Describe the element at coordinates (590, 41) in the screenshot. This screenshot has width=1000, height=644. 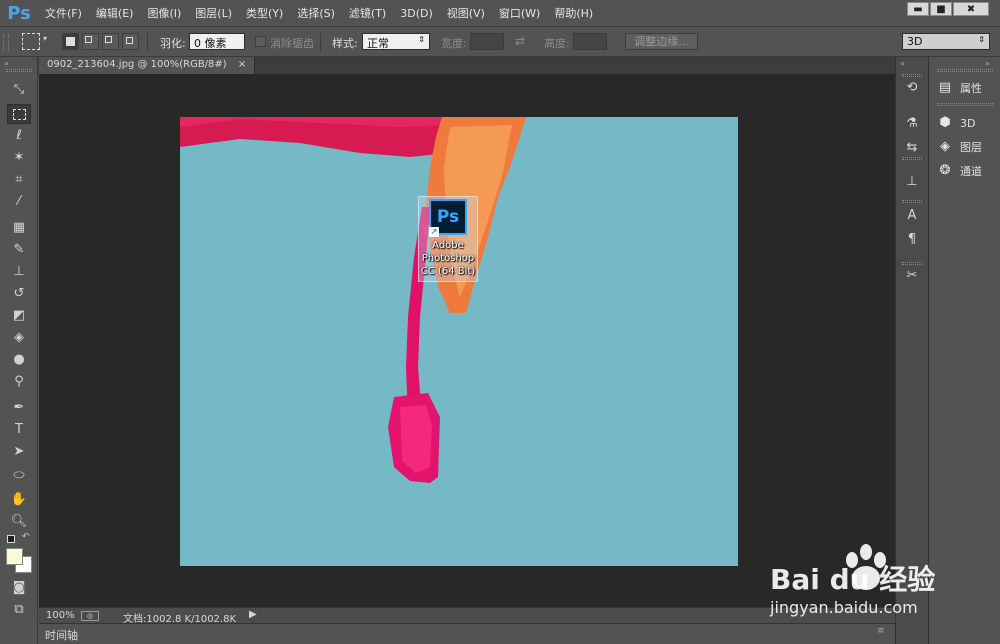
I see `height-input` at that location.